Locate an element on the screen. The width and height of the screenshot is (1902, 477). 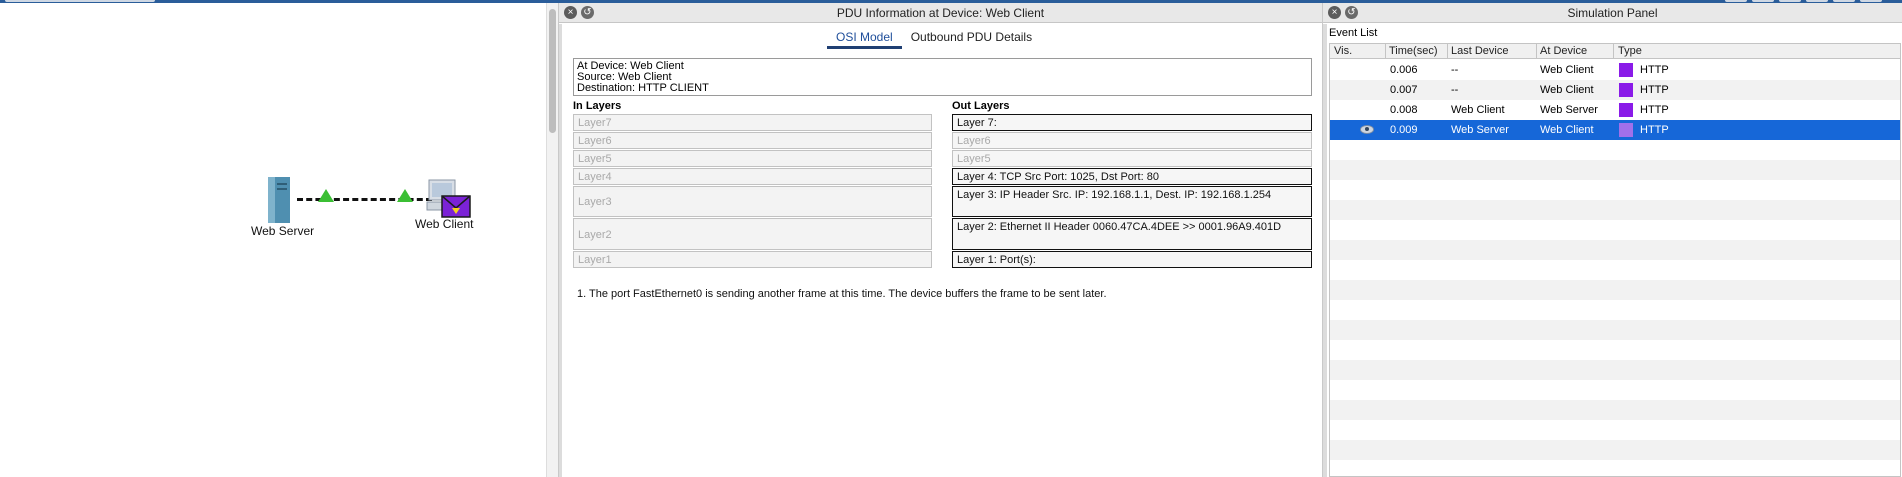
server-icon is located at coordinates (280, 200).